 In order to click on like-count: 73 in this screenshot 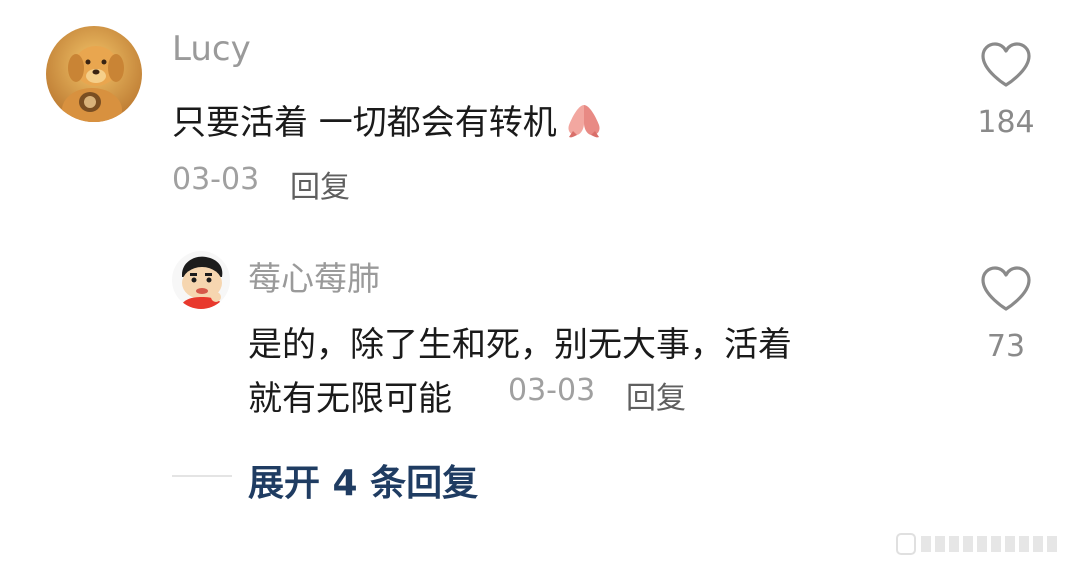, I will do `click(1006, 346)`.